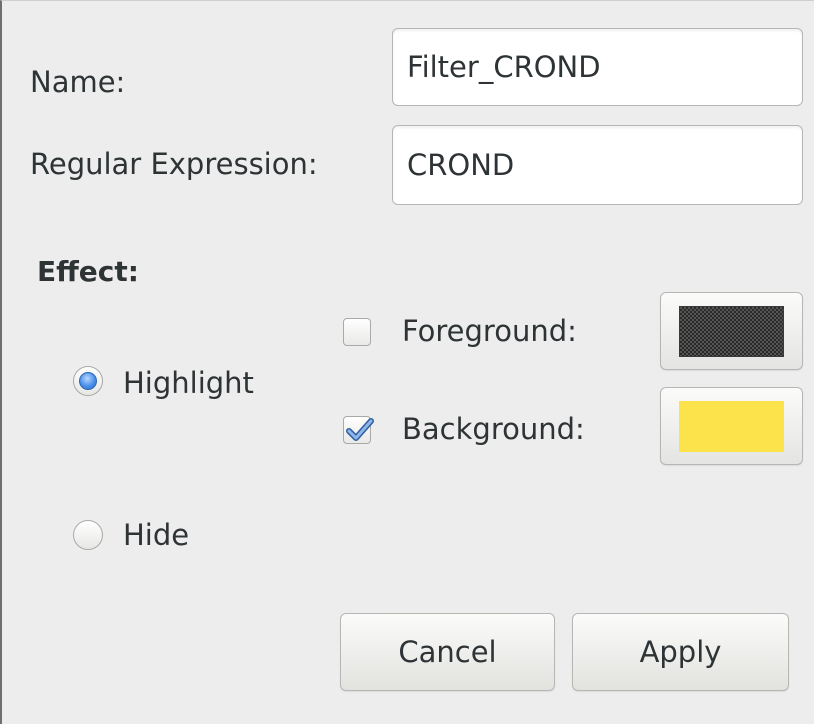 This screenshot has height=724, width=814. I want to click on background-checkbox, so click(358, 430).